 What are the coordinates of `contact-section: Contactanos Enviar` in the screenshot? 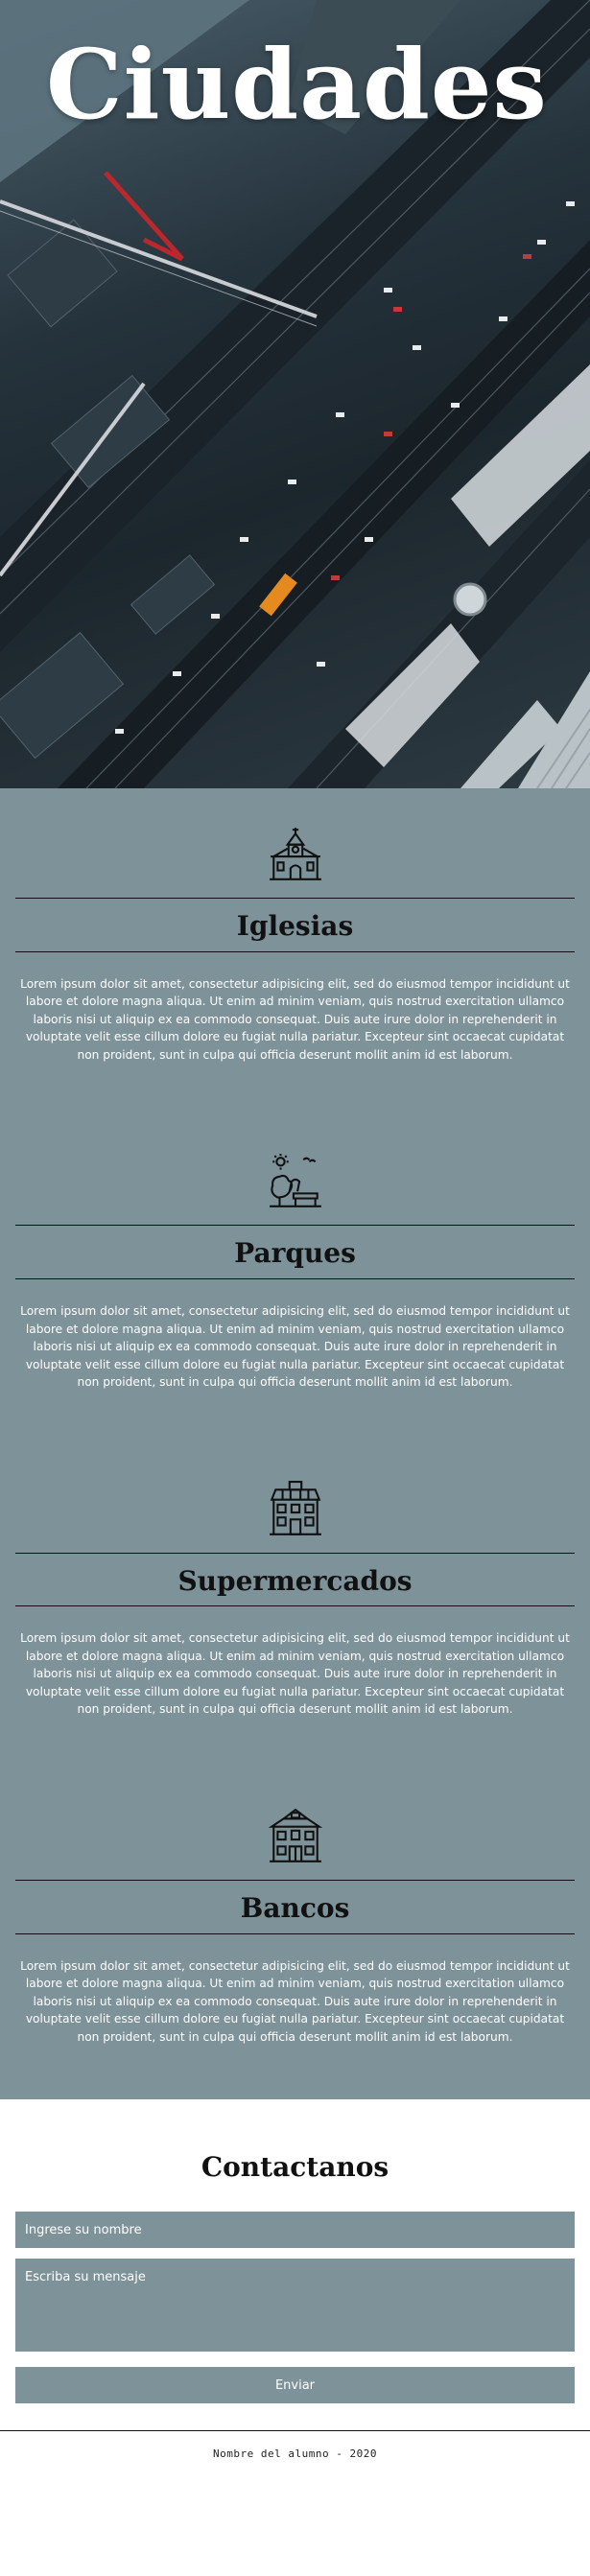 It's located at (295, 2265).